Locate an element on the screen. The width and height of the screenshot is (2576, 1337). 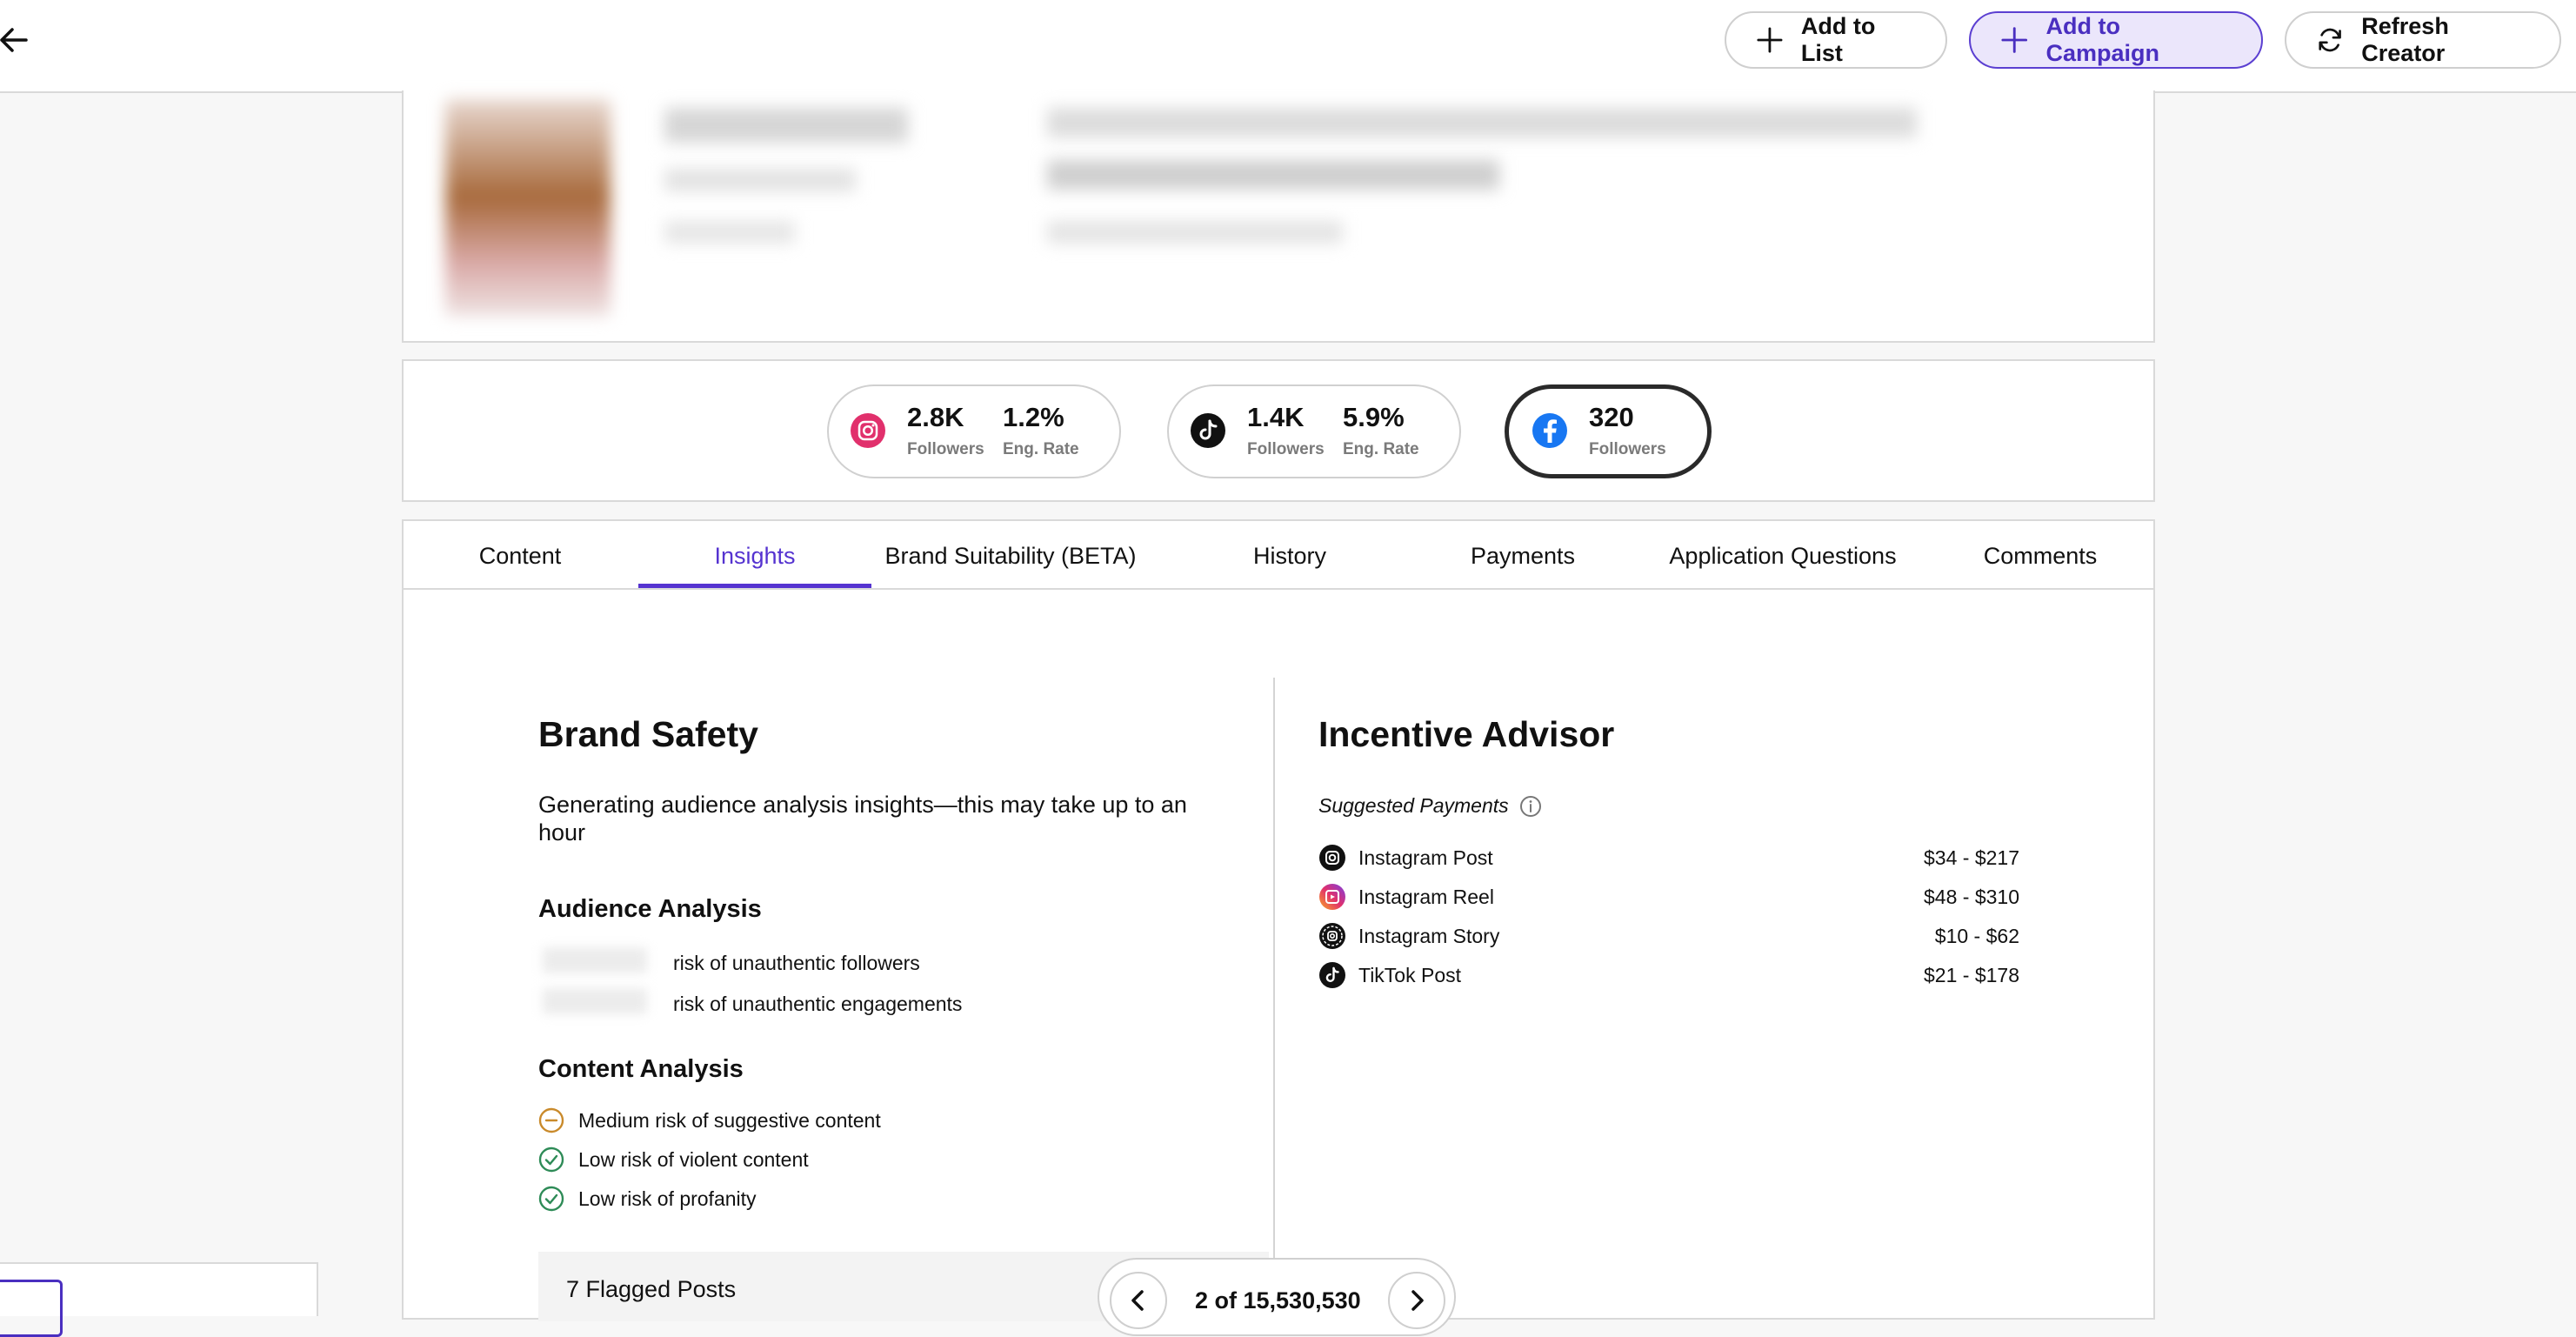
add-to-list-button: Add to List is located at coordinates (1836, 40).